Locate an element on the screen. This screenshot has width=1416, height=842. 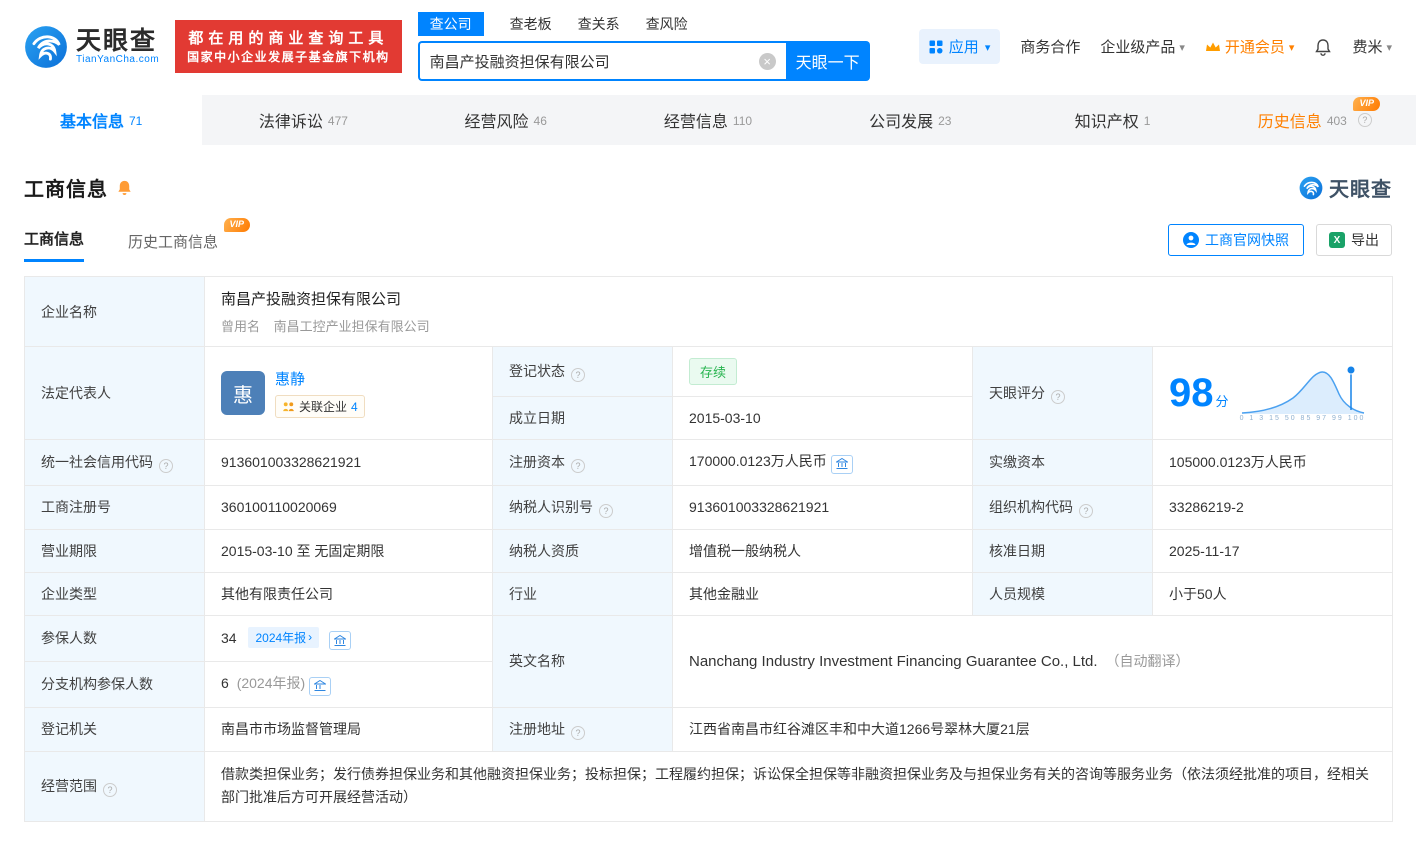
tab-count: 46 is located at coordinates (540, 121).